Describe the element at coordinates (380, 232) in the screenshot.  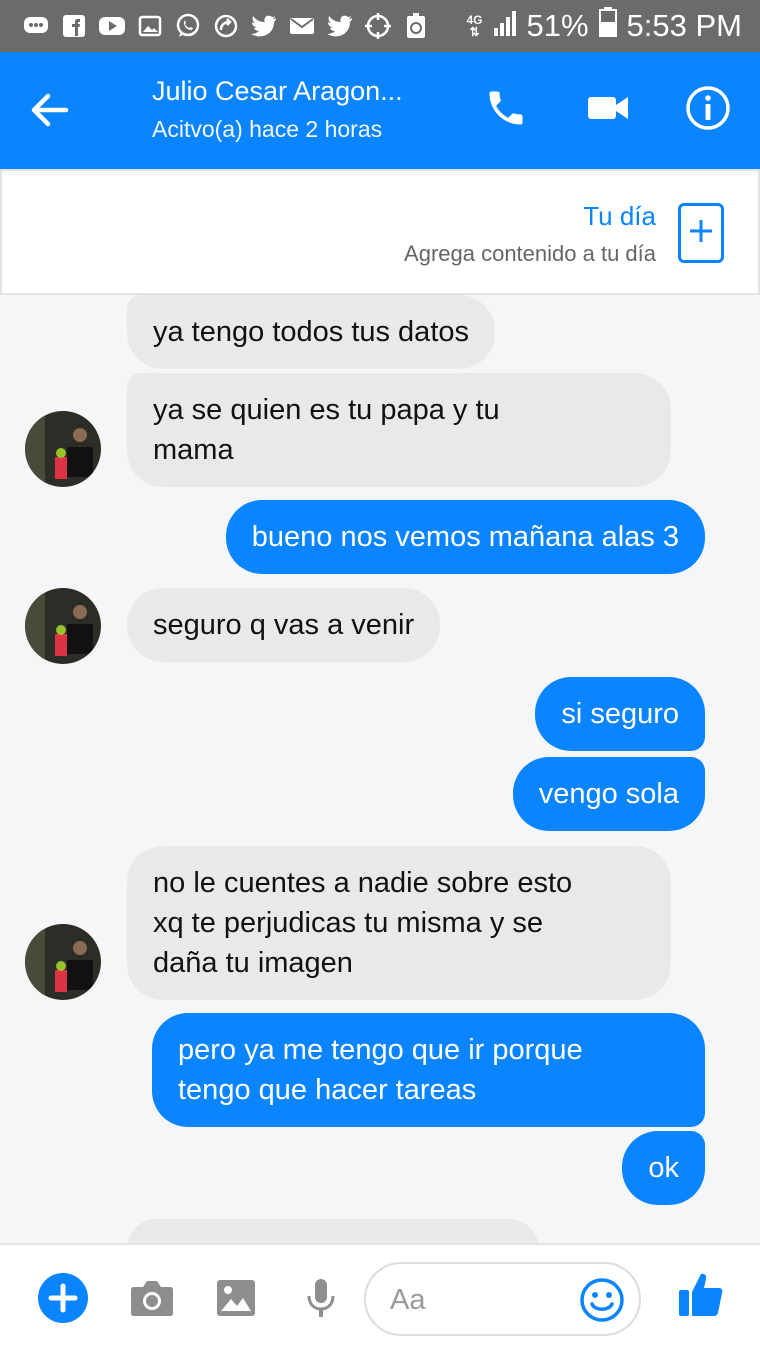
I see `tu-dia-banner: Tu día Agrega contenido a tu día` at that location.